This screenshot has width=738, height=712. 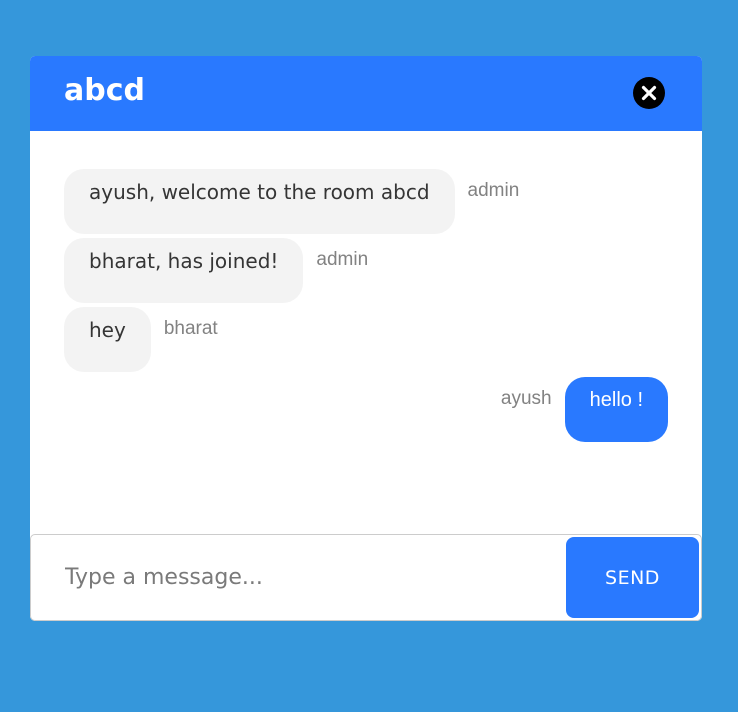 I want to click on close-button, so click(x=649, y=93).